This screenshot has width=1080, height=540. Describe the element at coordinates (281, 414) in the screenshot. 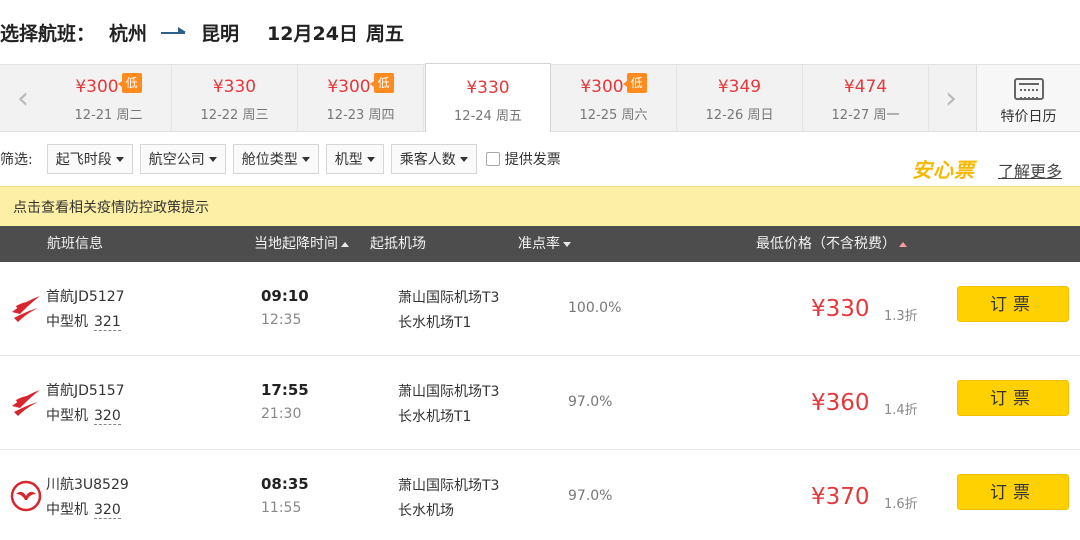

I see `arrival-time: 21:30` at that location.